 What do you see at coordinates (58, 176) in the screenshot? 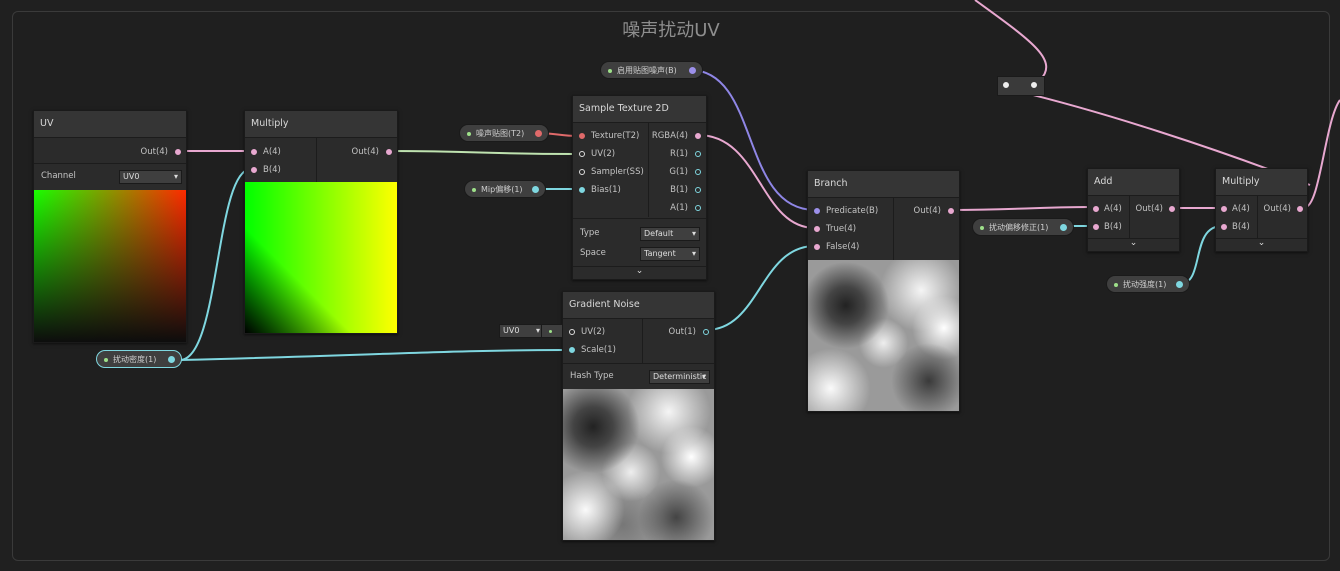
I see `channel-label: Channel` at bounding box center [58, 176].